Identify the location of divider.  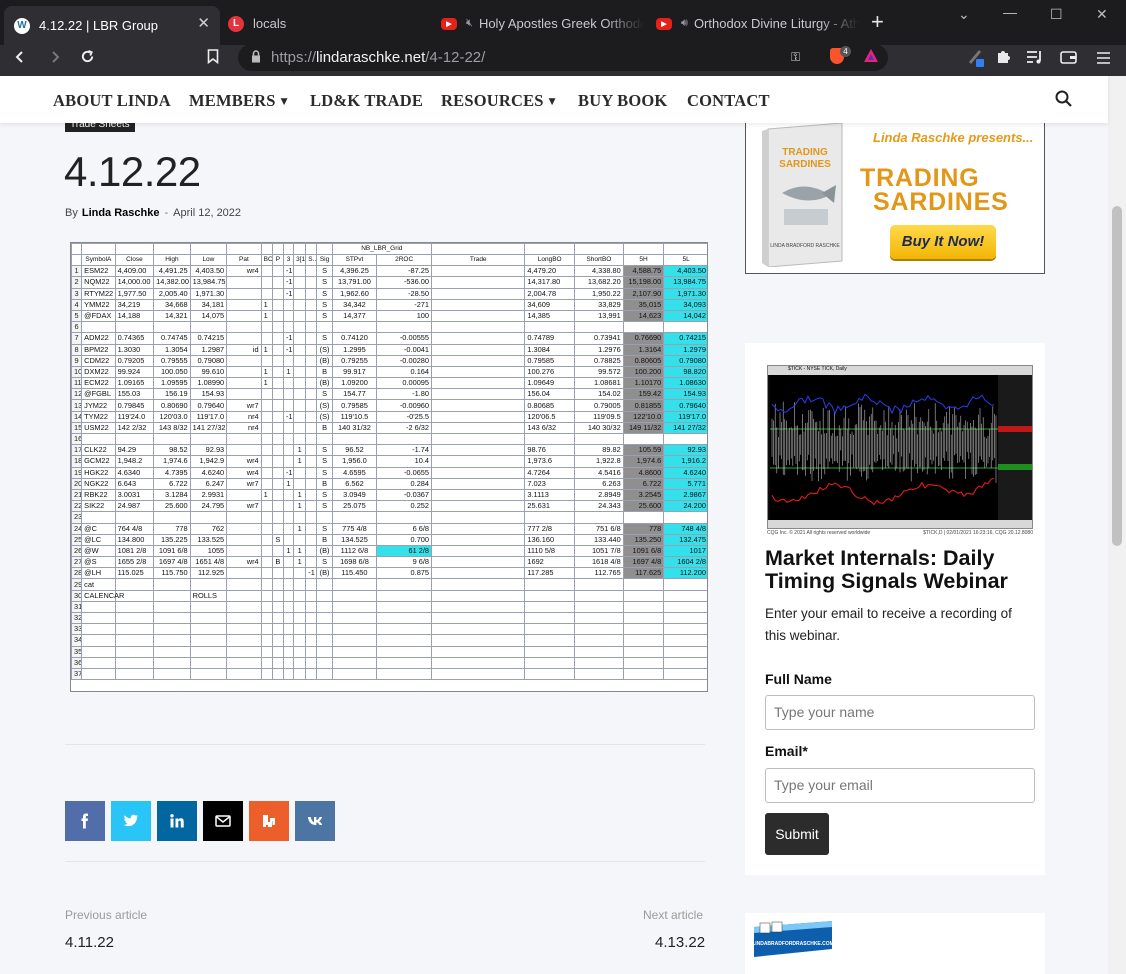
(385, 861).